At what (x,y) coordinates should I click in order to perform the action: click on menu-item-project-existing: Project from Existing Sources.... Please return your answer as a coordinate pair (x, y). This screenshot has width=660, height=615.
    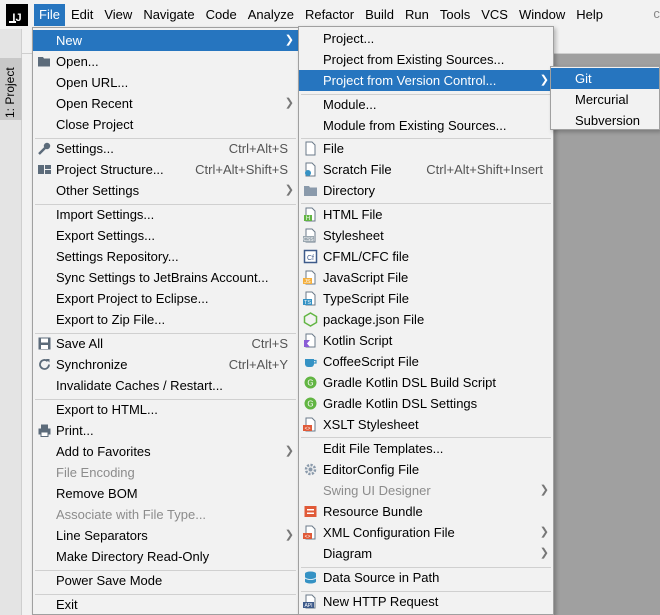
    Looking at the image, I should click on (426, 59).